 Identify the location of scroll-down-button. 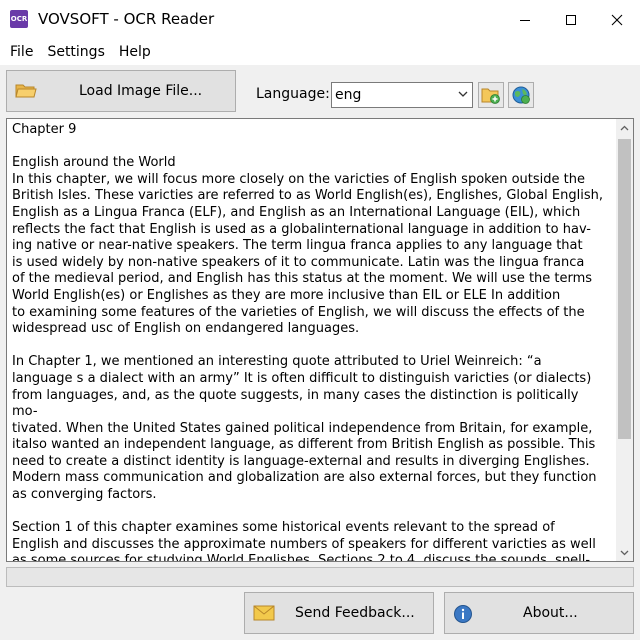
(624, 552).